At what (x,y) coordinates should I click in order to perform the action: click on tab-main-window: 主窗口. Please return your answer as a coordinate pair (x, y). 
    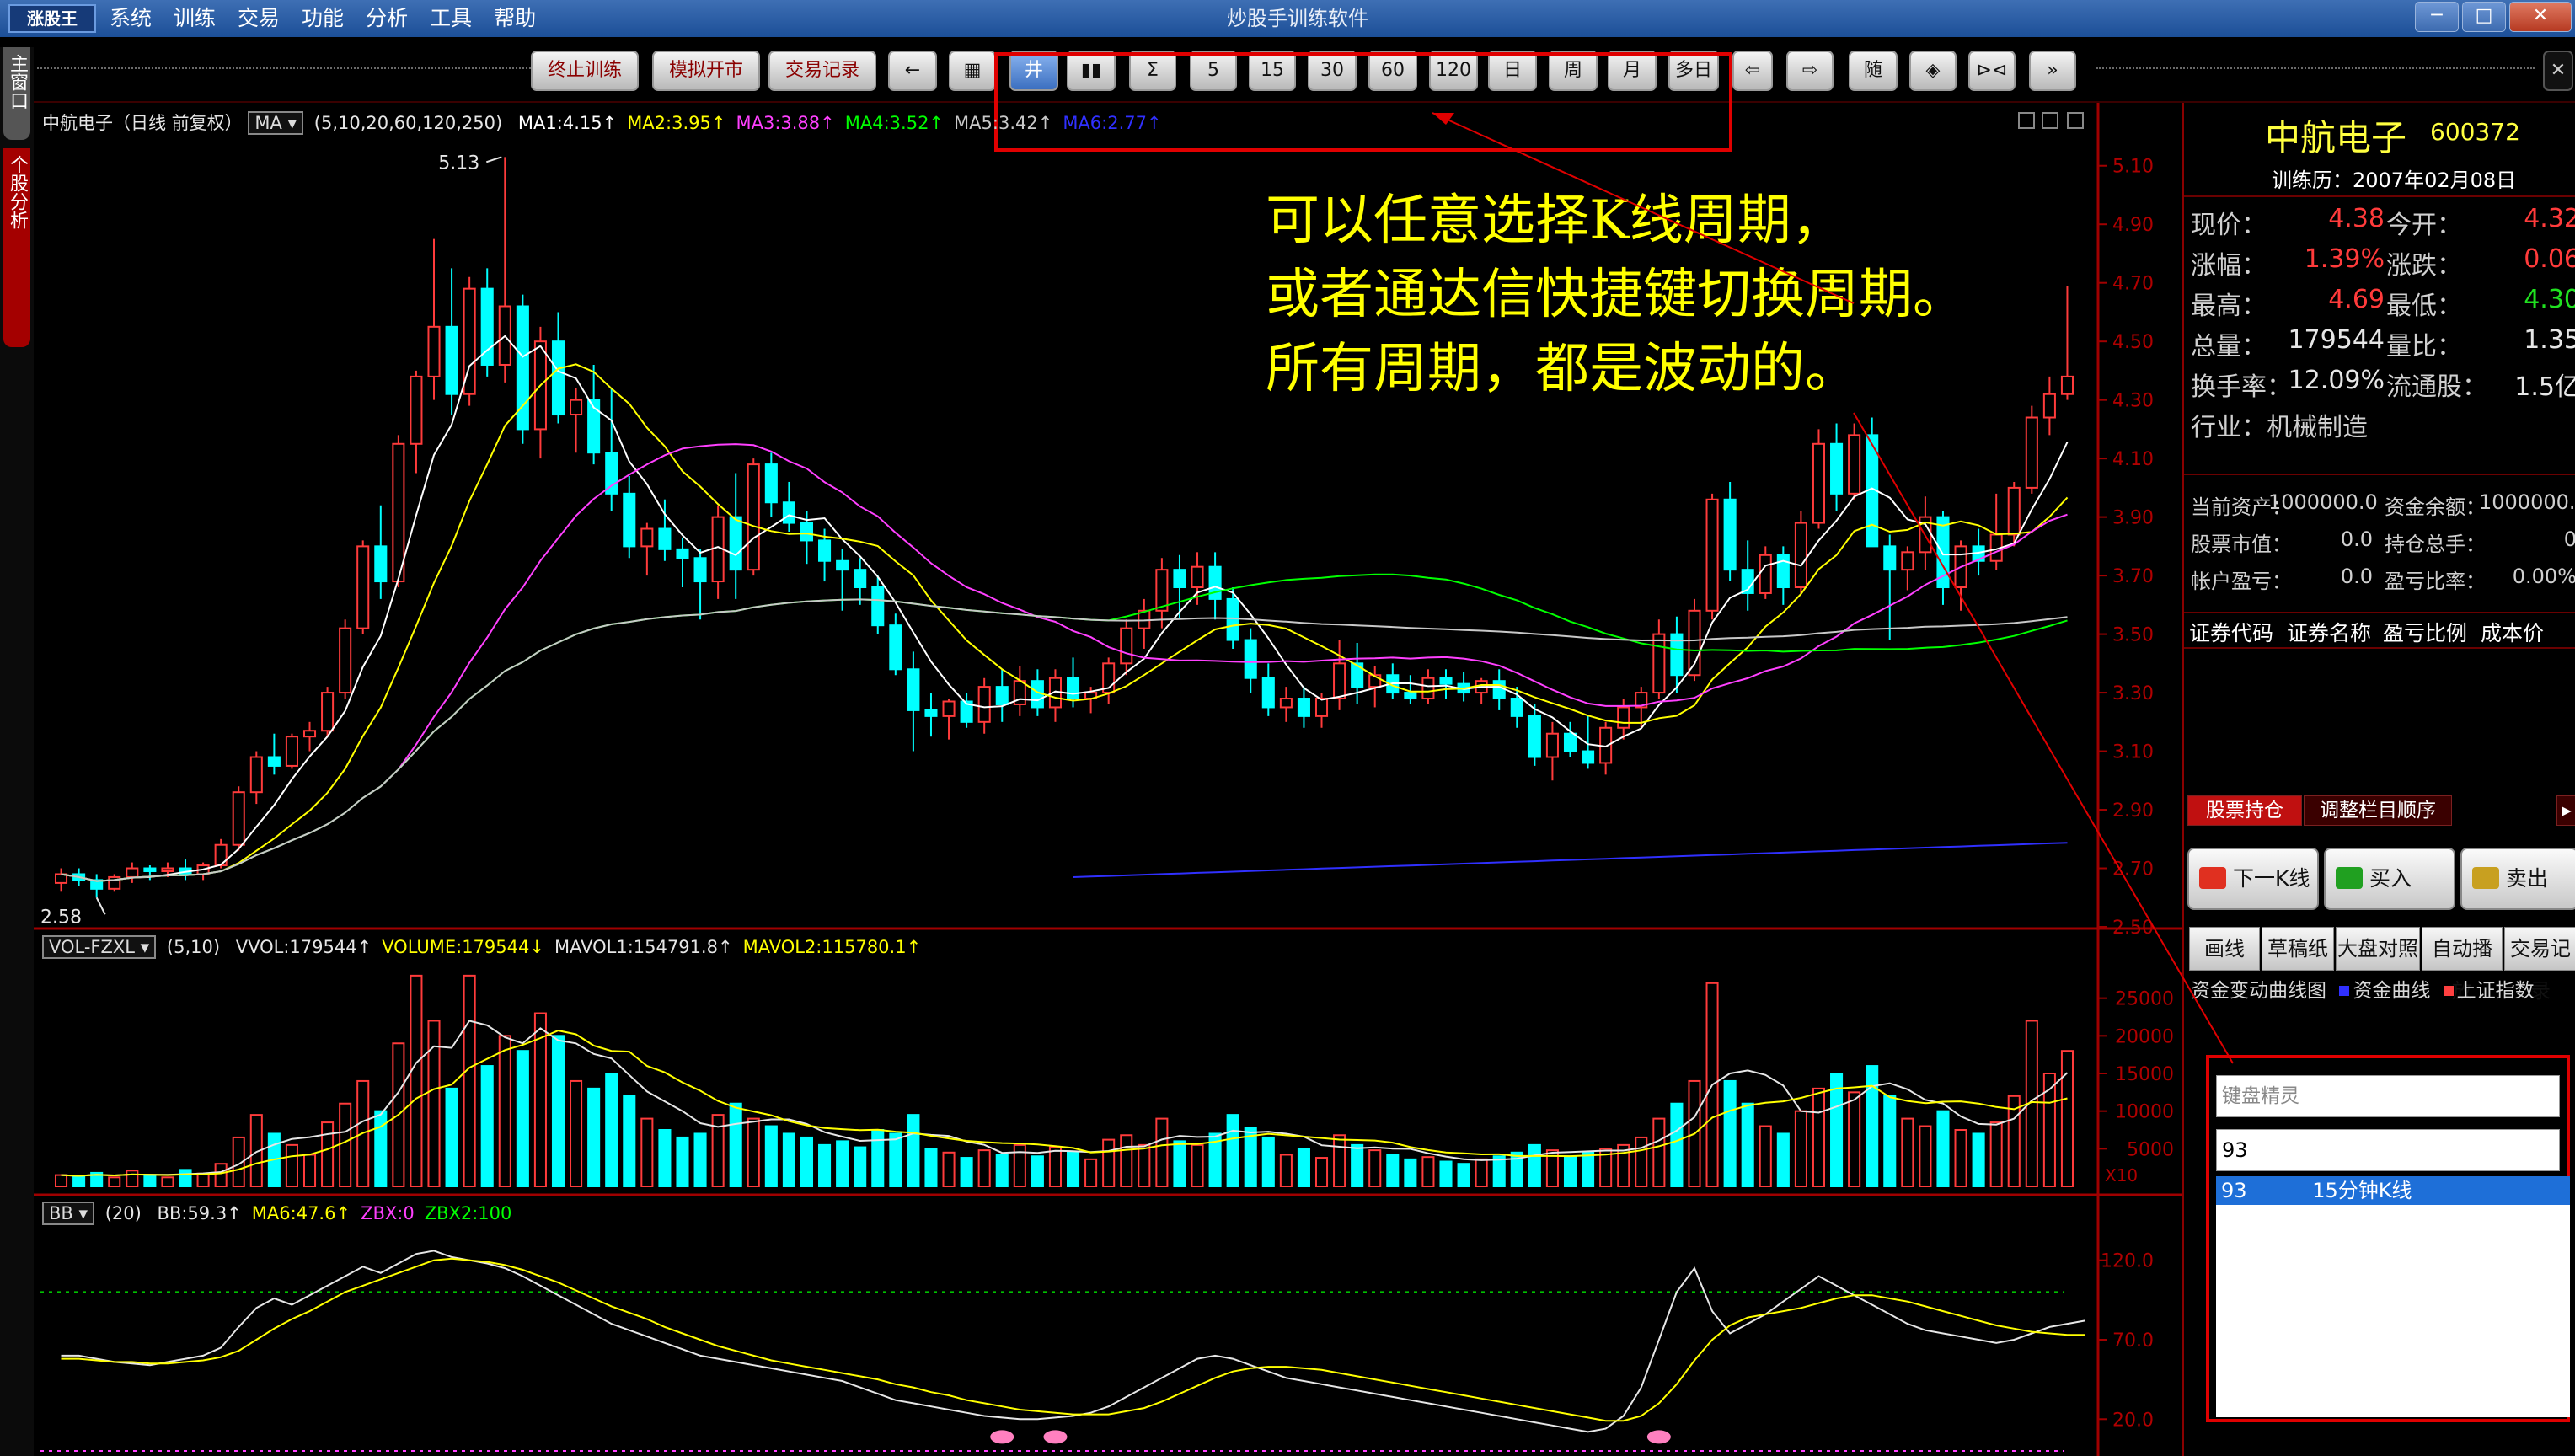
    Looking at the image, I should click on (16, 93).